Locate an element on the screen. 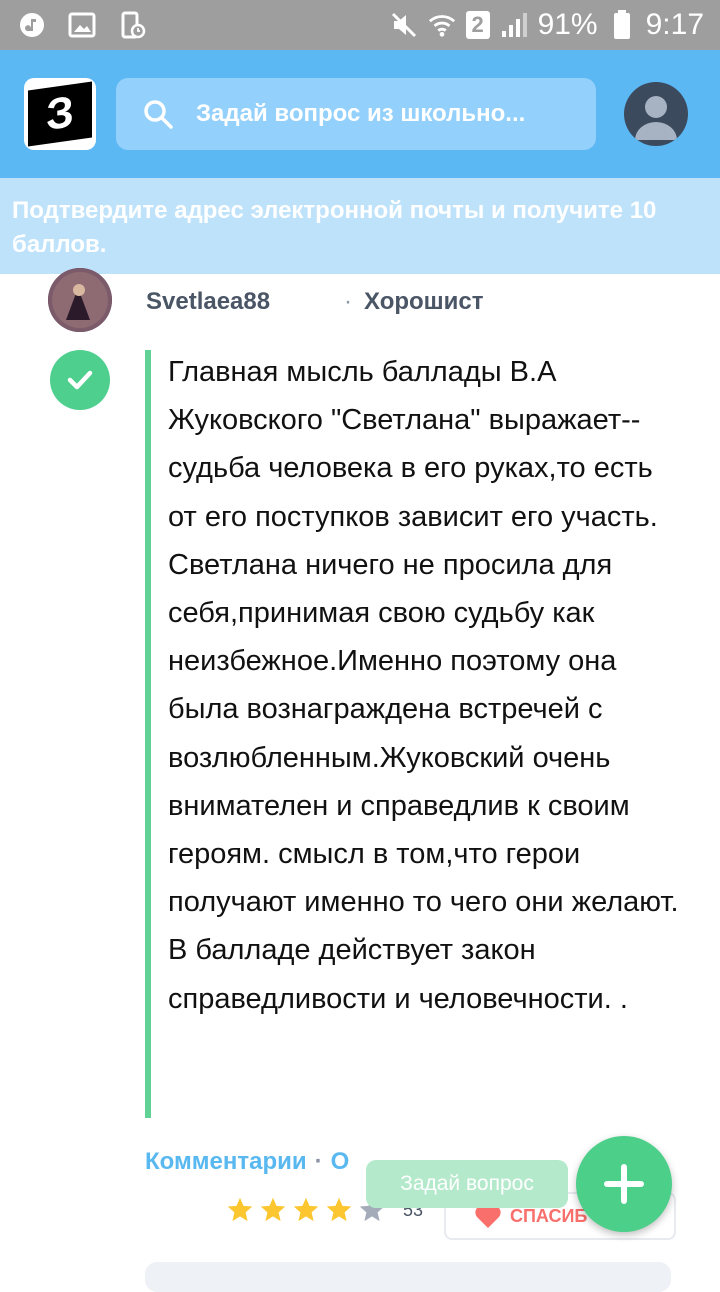 This screenshot has height=1292, width=720. status-bar: 2 91% 9:17 is located at coordinates (360, 25).